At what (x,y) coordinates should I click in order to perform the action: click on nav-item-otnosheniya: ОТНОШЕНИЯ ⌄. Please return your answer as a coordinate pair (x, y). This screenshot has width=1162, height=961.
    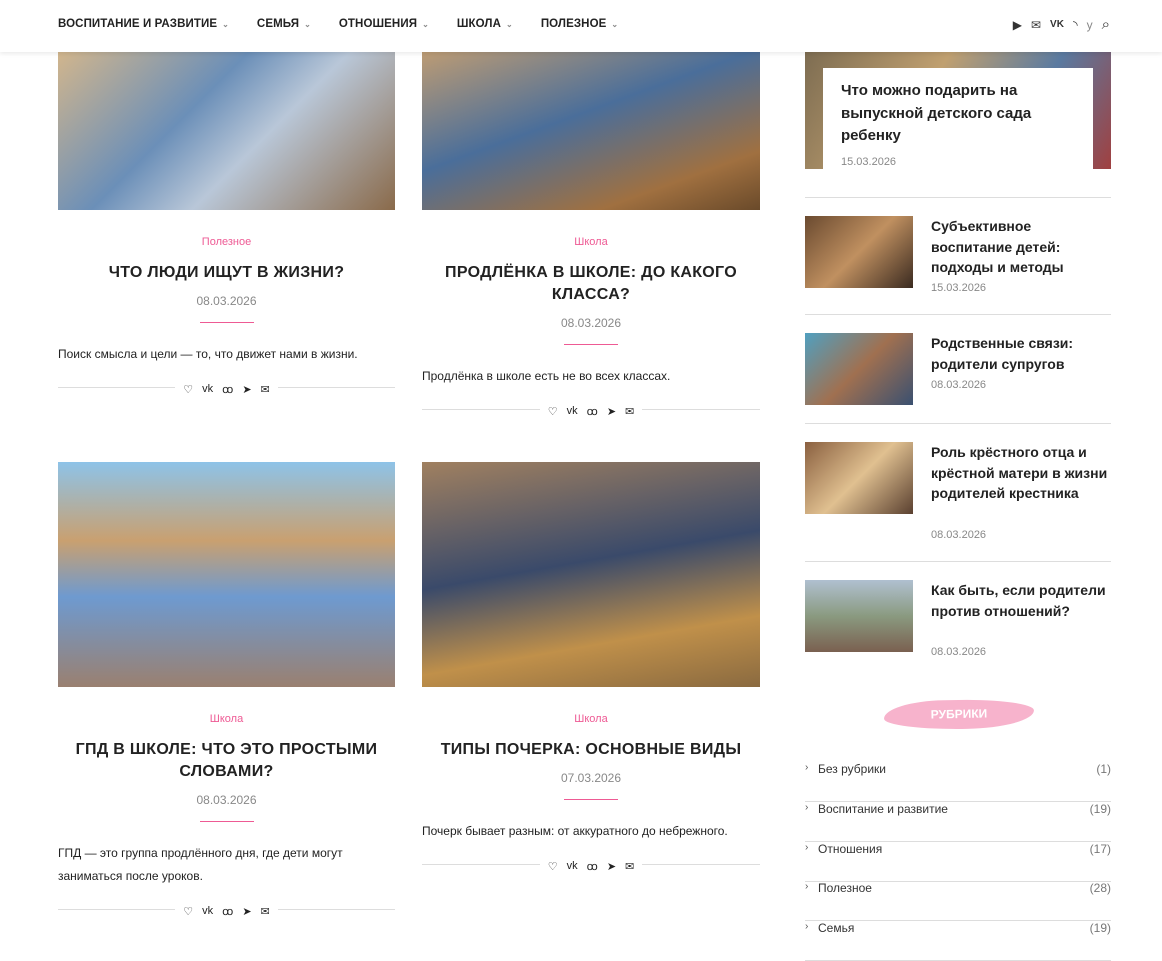
    Looking at the image, I should click on (384, 24).